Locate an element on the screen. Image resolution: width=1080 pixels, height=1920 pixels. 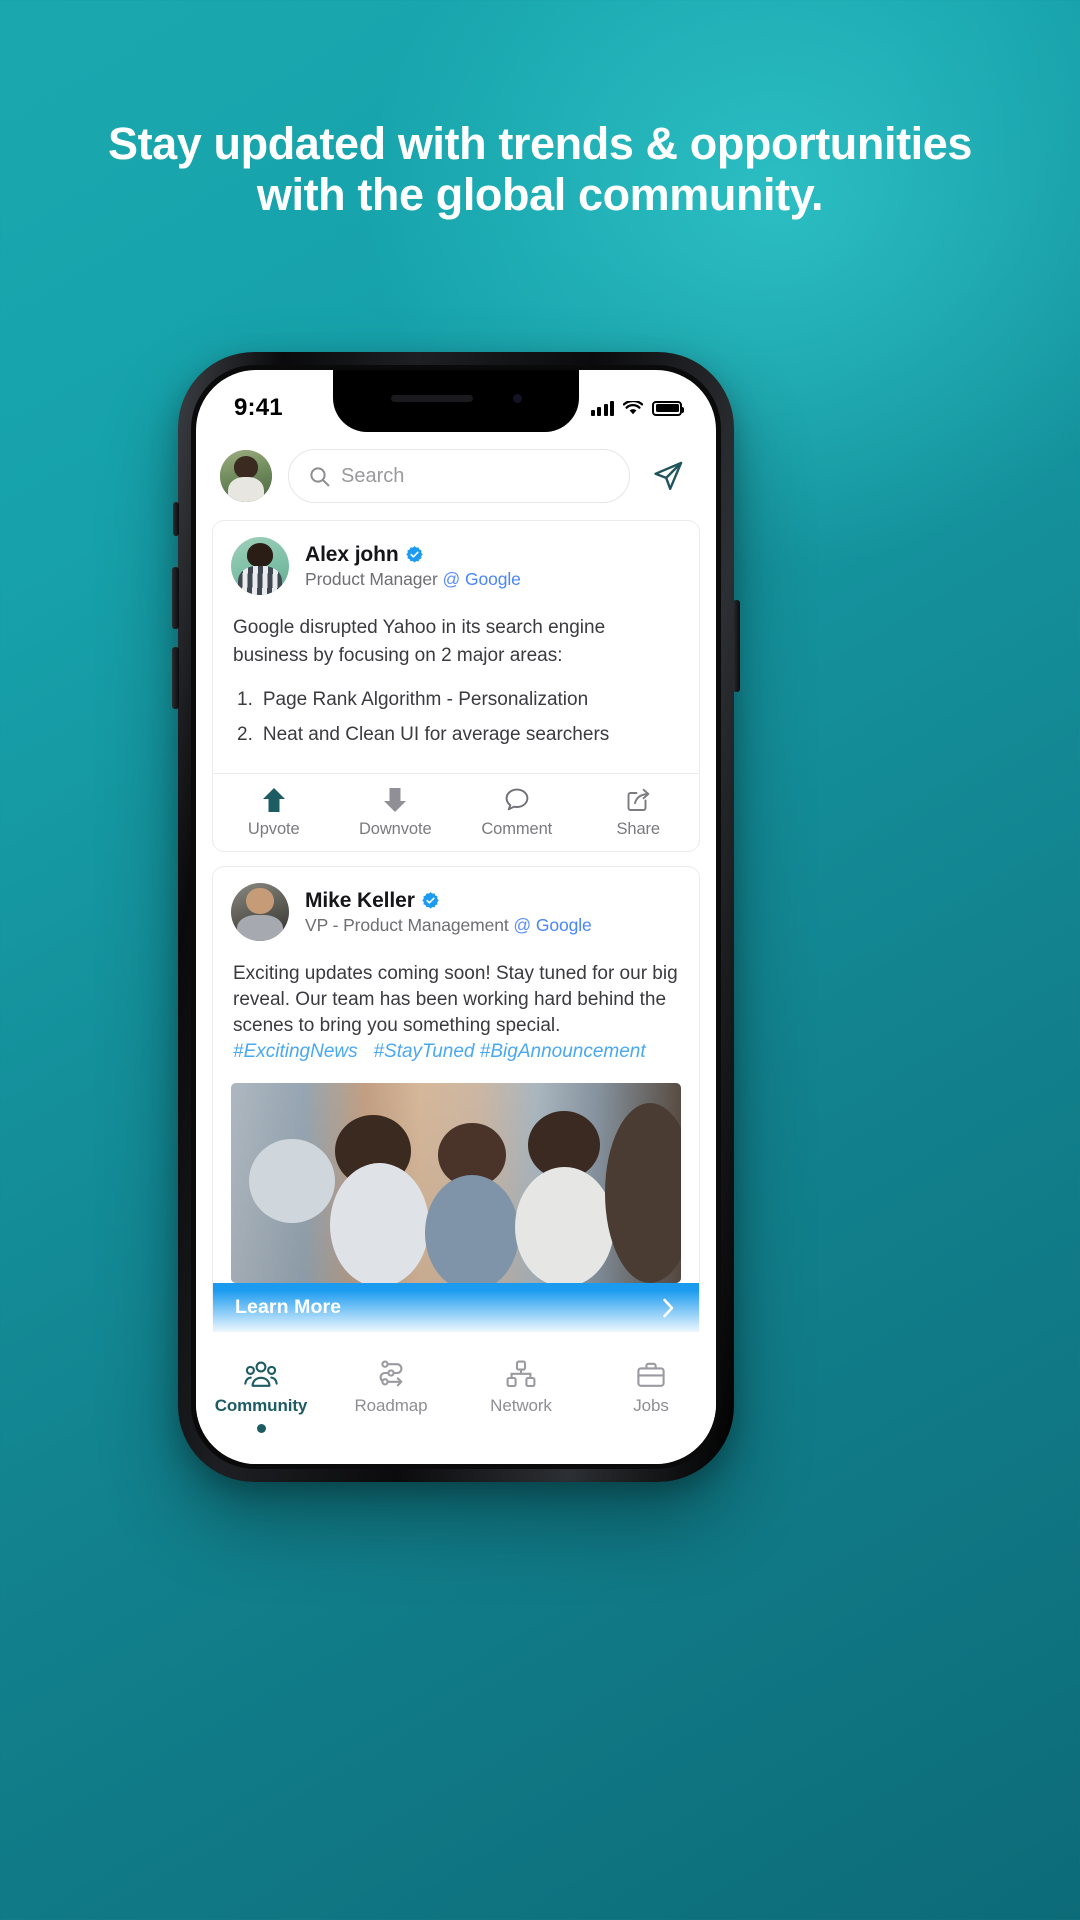
tab-label: Jobs is located at coordinates (651, 1405).